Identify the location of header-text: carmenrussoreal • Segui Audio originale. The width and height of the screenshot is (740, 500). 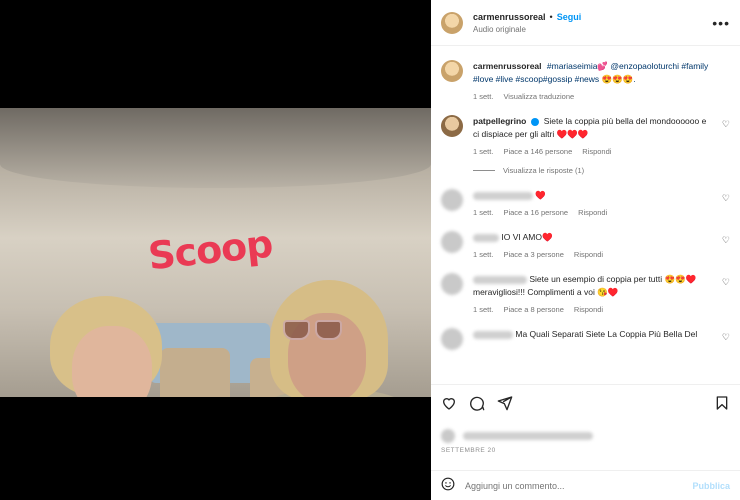
(592, 23).